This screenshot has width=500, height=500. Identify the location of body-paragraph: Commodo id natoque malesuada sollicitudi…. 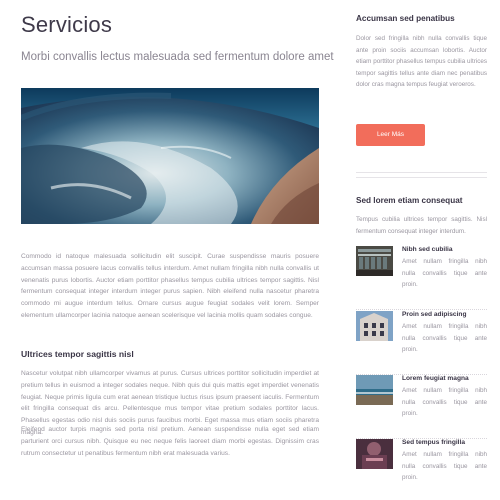
(170, 286).